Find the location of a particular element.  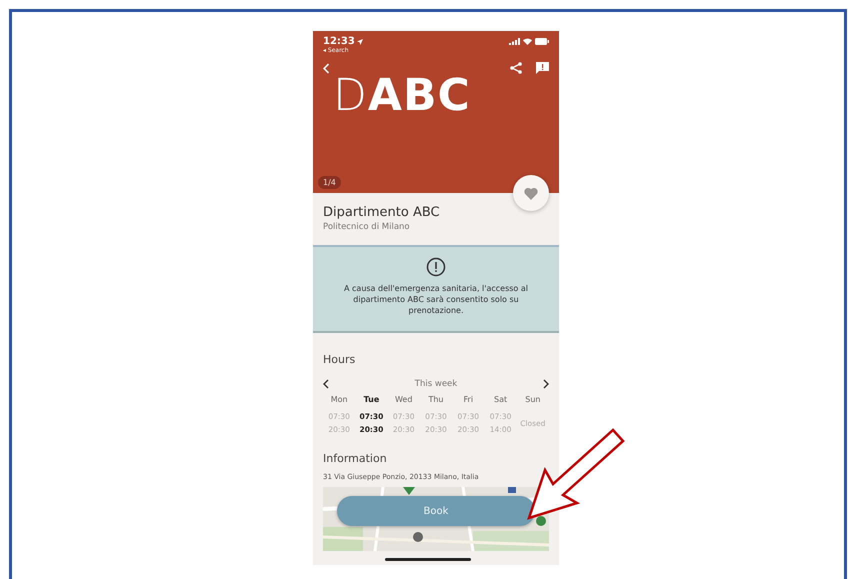

day-name: Thu is located at coordinates (436, 400).